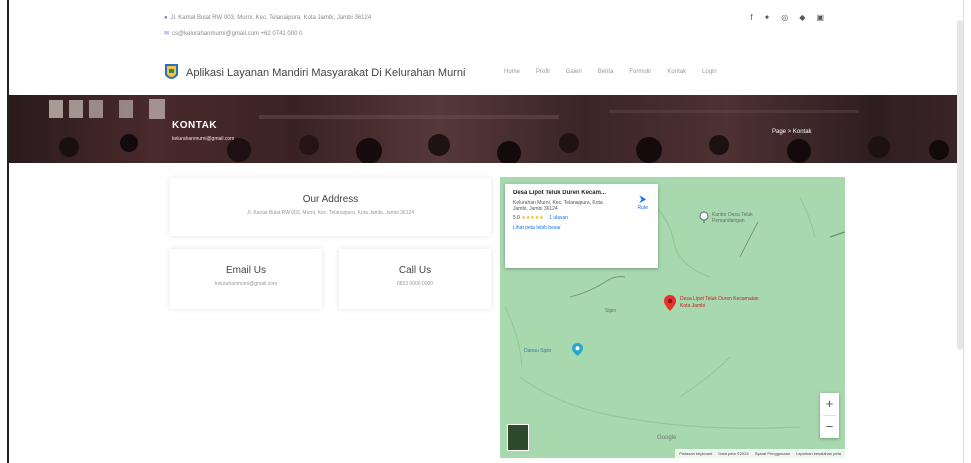  I want to click on hero-subtitle: kelurahanmurni@gmail.com, so click(203, 139).